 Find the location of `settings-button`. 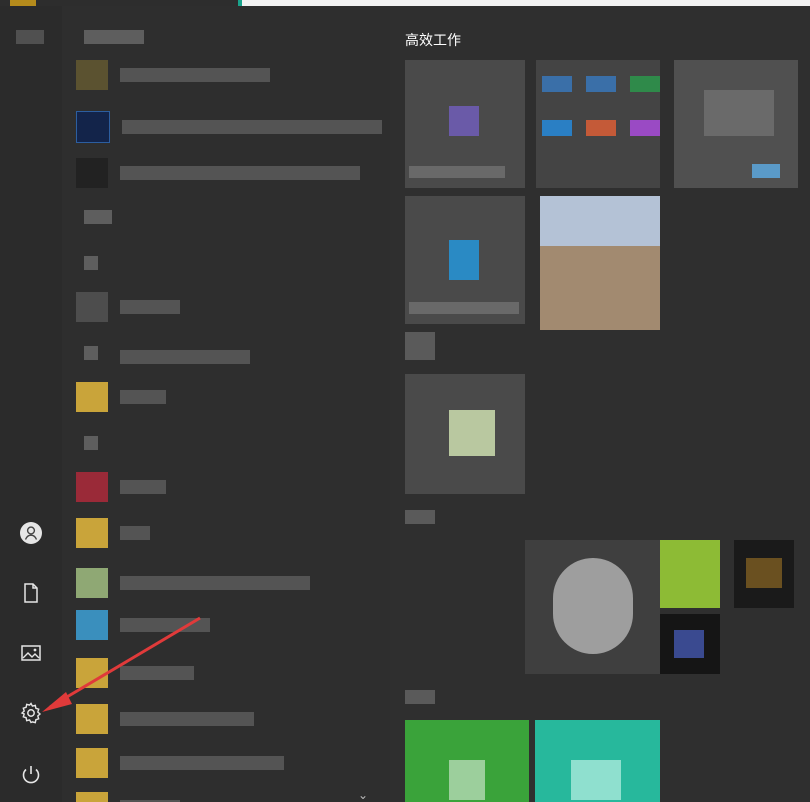

settings-button is located at coordinates (31, 713).